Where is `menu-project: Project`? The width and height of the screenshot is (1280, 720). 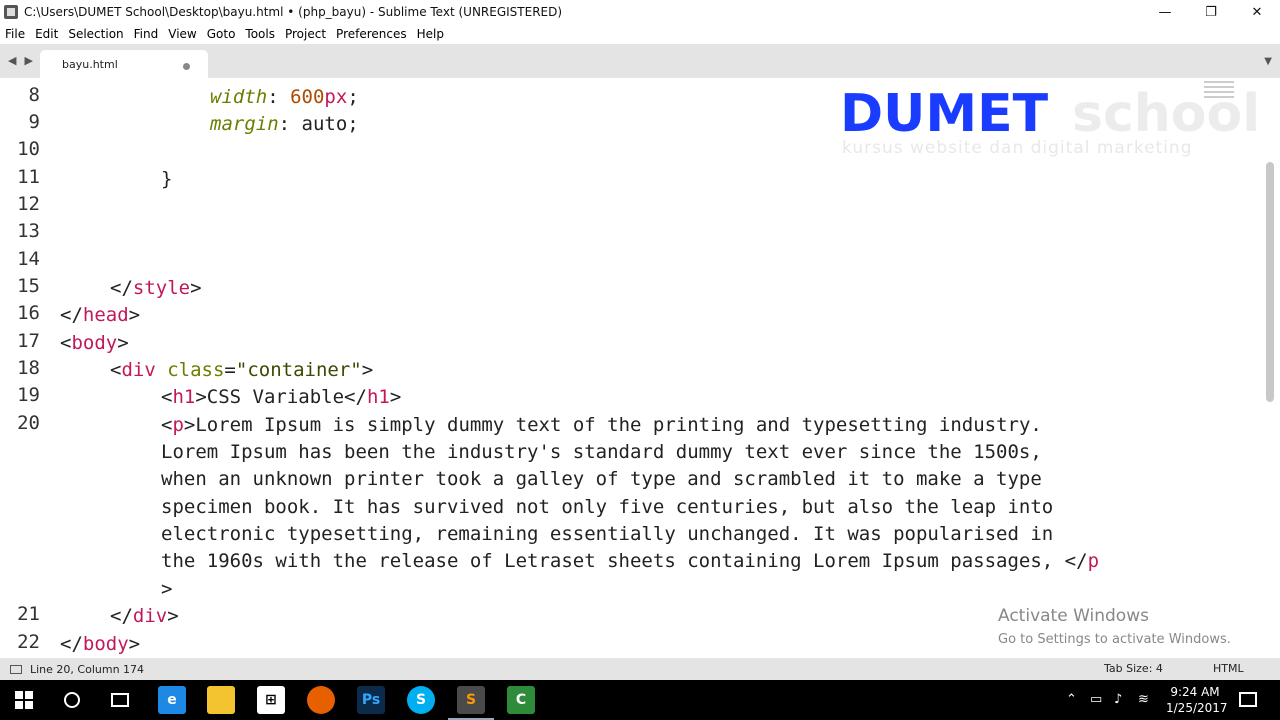
menu-project: Project is located at coordinates (305, 34).